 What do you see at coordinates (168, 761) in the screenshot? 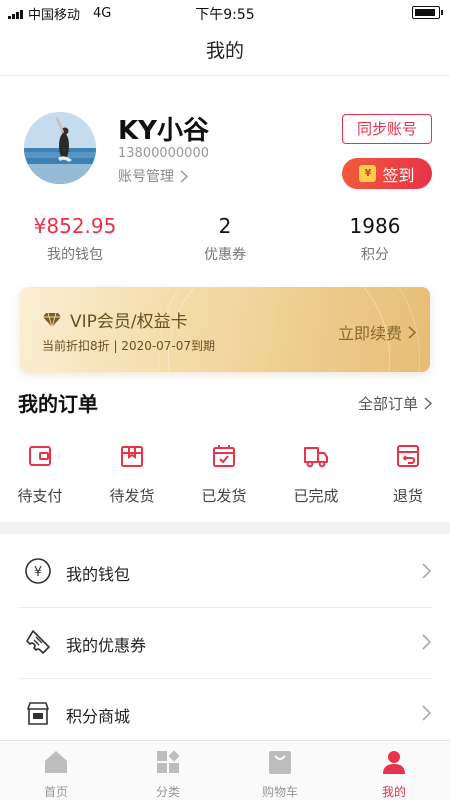
I see `category-icon` at bounding box center [168, 761].